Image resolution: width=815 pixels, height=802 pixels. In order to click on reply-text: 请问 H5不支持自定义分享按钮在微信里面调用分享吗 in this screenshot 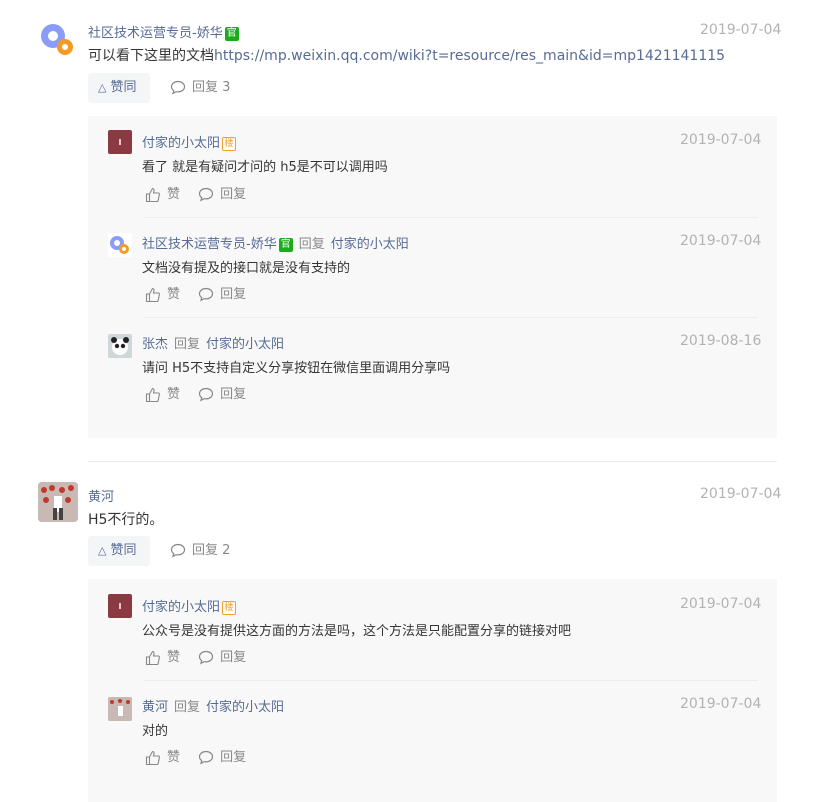, I will do `click(296, 368)`.